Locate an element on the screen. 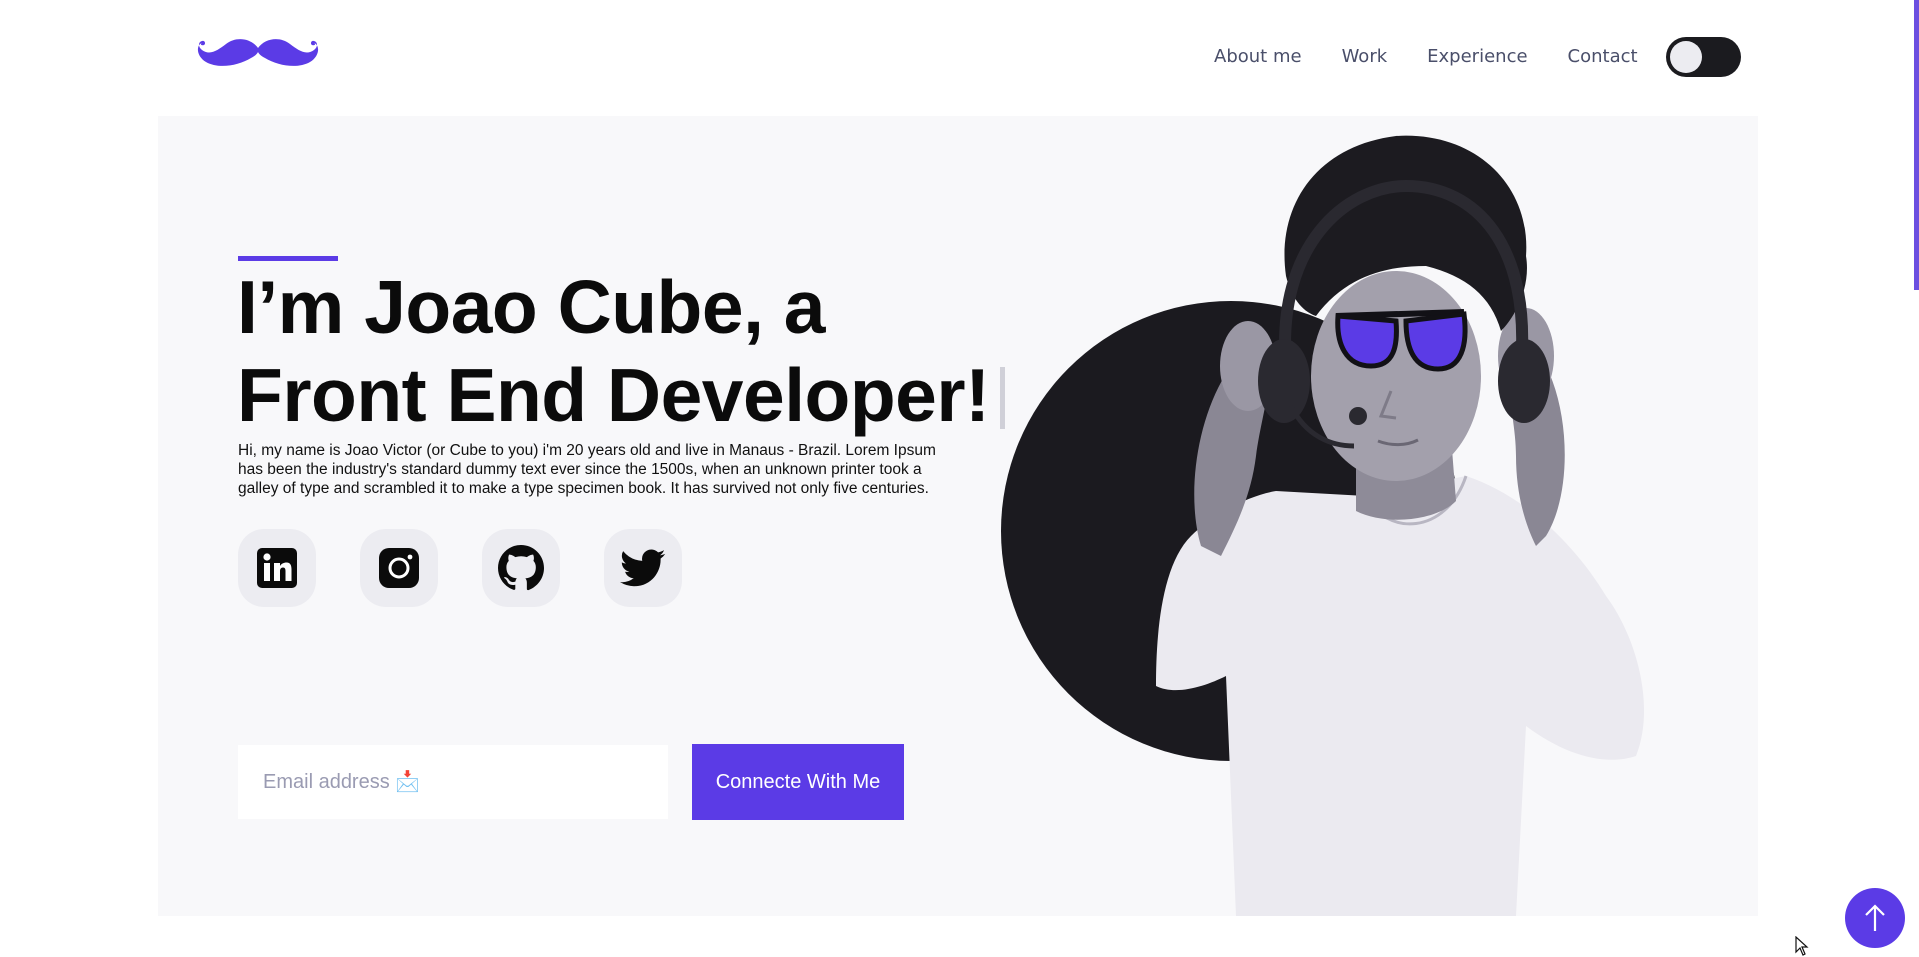 The width and height of the screenshot is (1919, 957). github-link is located at coordinates (521, 568).